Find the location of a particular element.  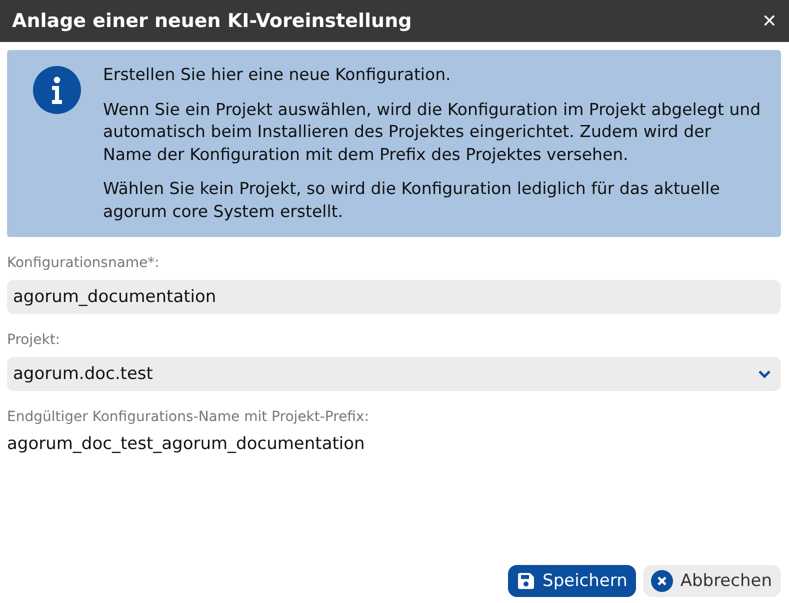

field-label: Konfigurationsname*: is located at coordinates (83, 263).